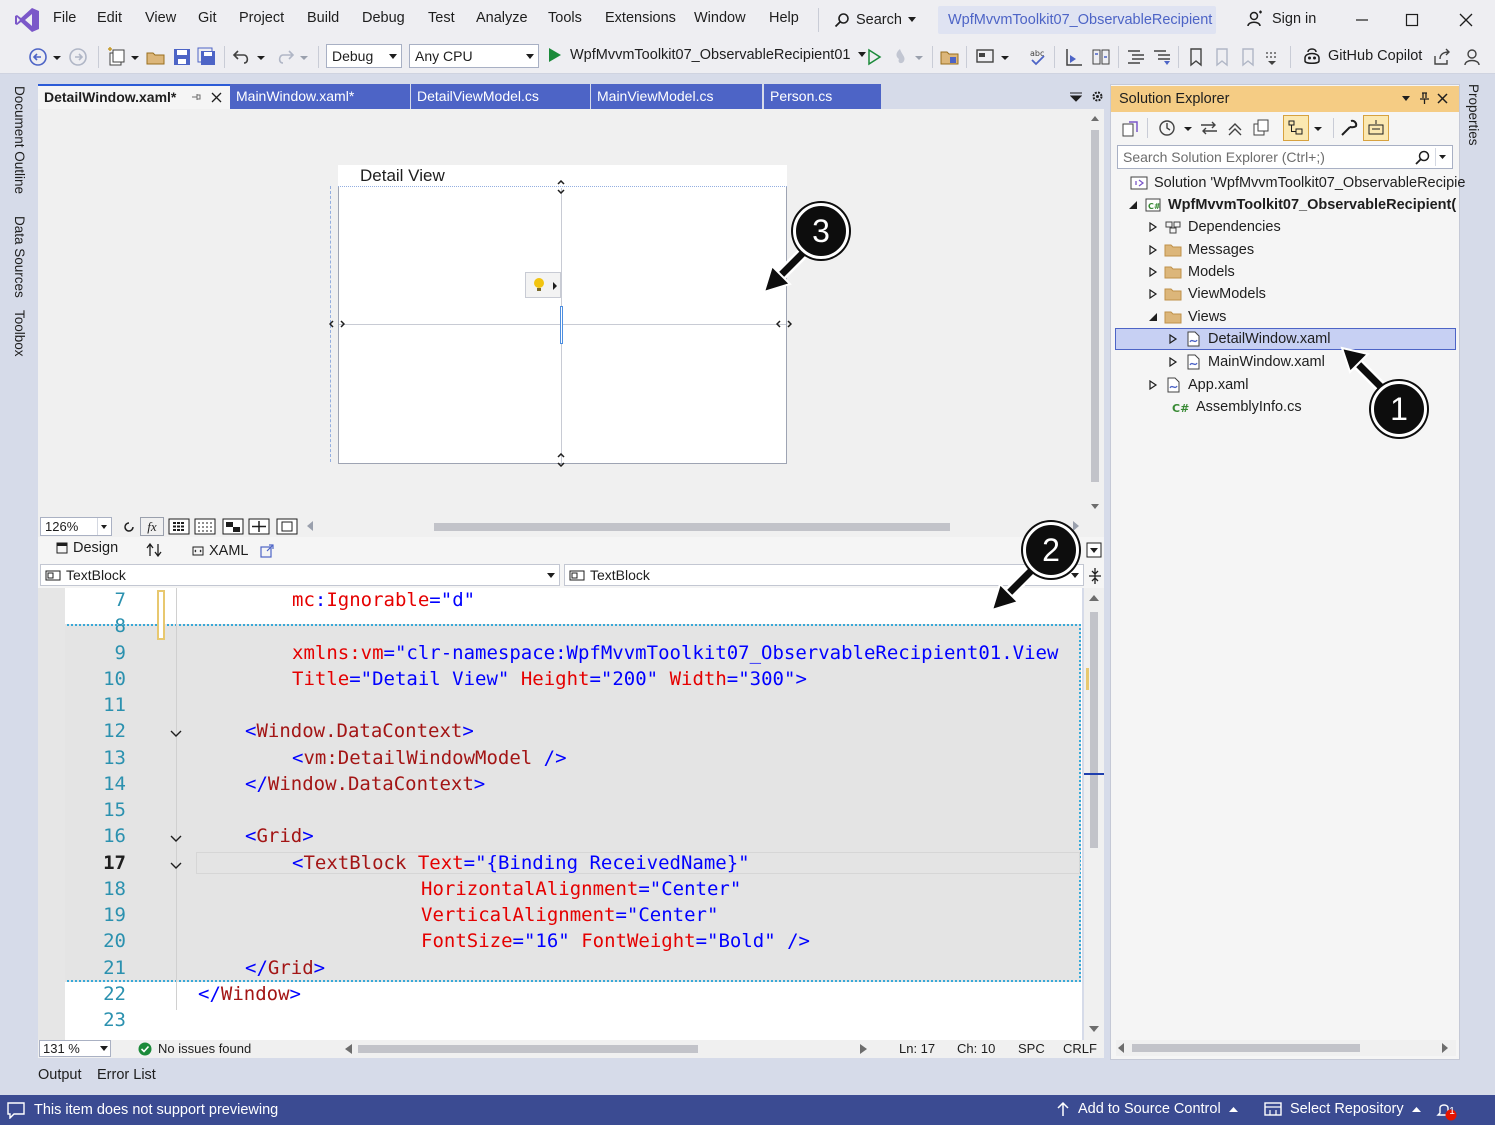 The height and width of the screenshot is (1125, 1495). What do you see at coordinates (154, 550) in the screenshot?
I see `swap-panes-icon` at bounding box center [154, 550].